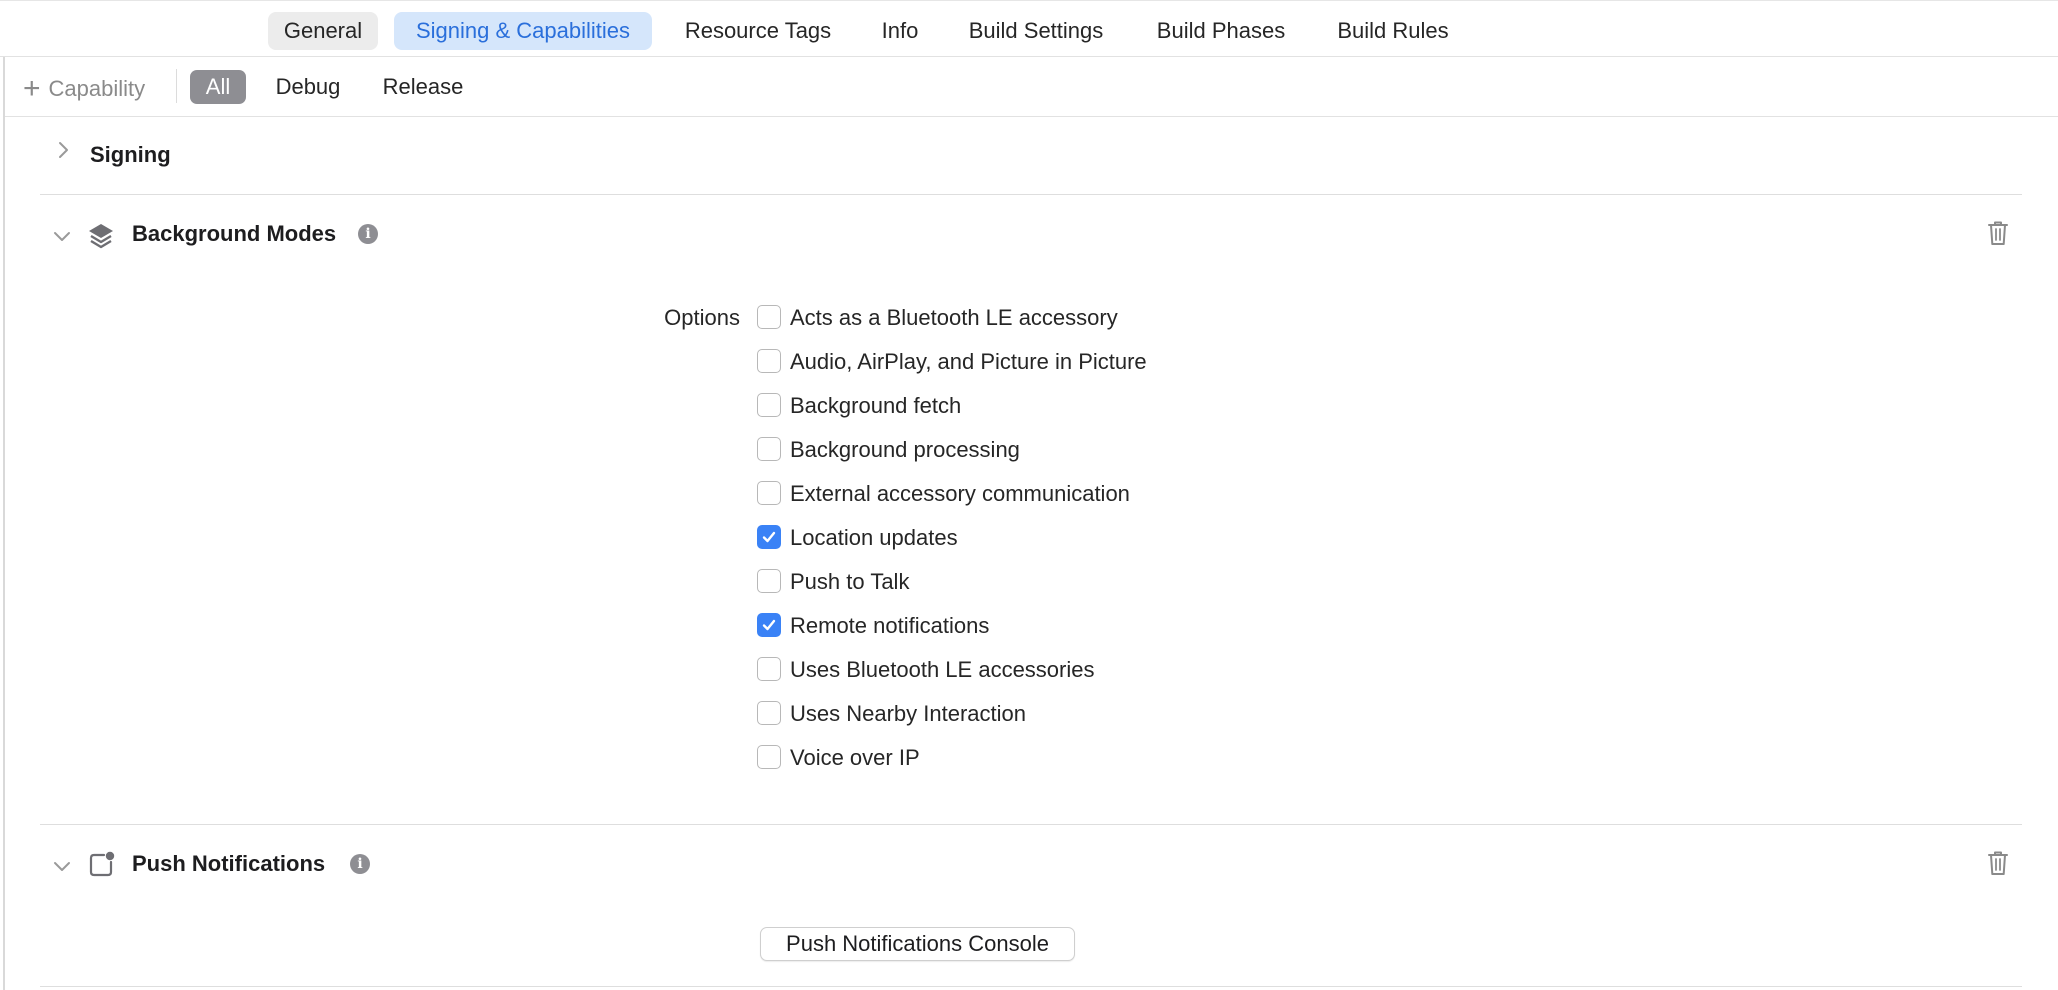  Describe the element at coordinates (1036, 31) in the screenshot. I see `tab-build-settings: Build Settings` at that location.